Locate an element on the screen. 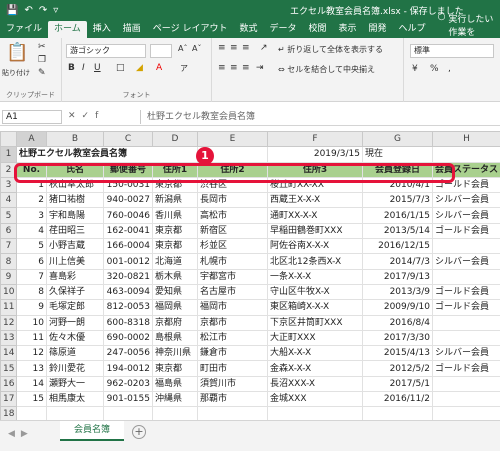 The image size is (500, 451). font-name-combo: 游ゴシック is located at coordinates (106, 51).